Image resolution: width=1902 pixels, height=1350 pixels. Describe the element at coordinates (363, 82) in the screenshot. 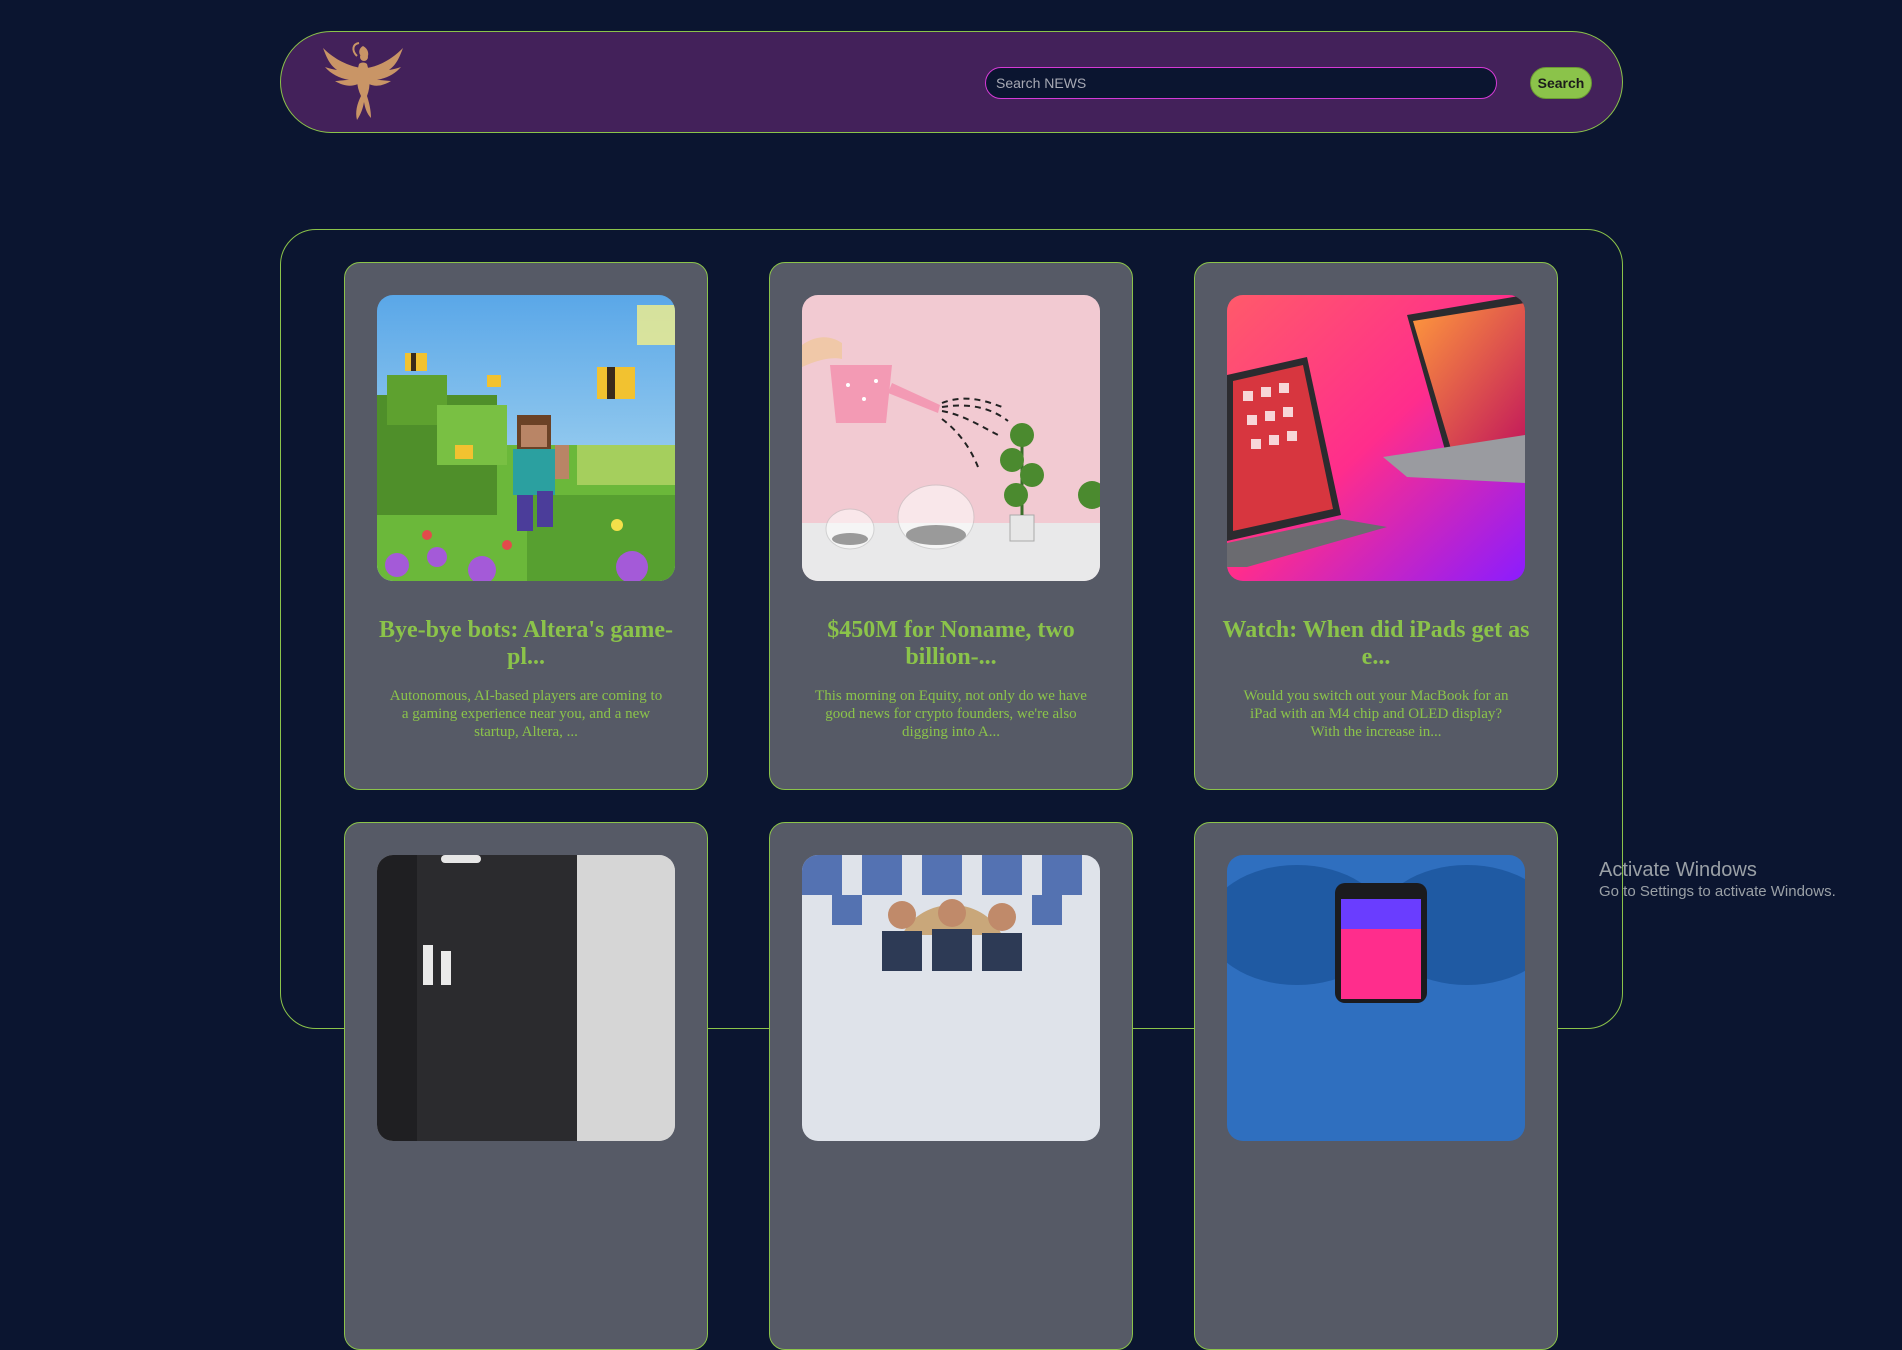

I see `phoenix-logo` at that location.